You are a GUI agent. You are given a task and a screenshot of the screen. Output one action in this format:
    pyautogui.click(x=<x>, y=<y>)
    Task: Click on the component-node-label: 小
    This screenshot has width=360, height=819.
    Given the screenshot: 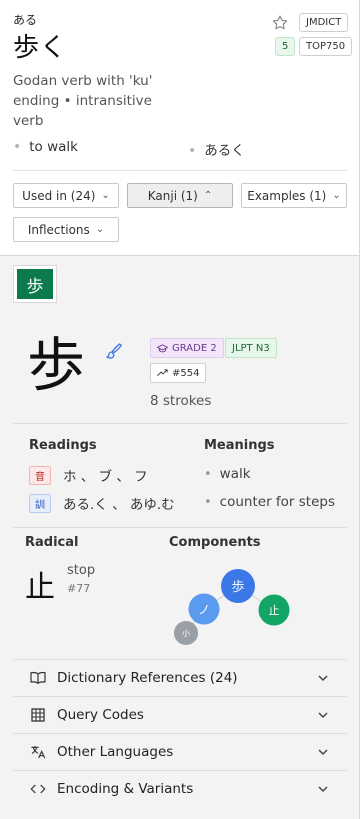 What is the action you would take?
    pyautogui.click(x=186, y=633)
    